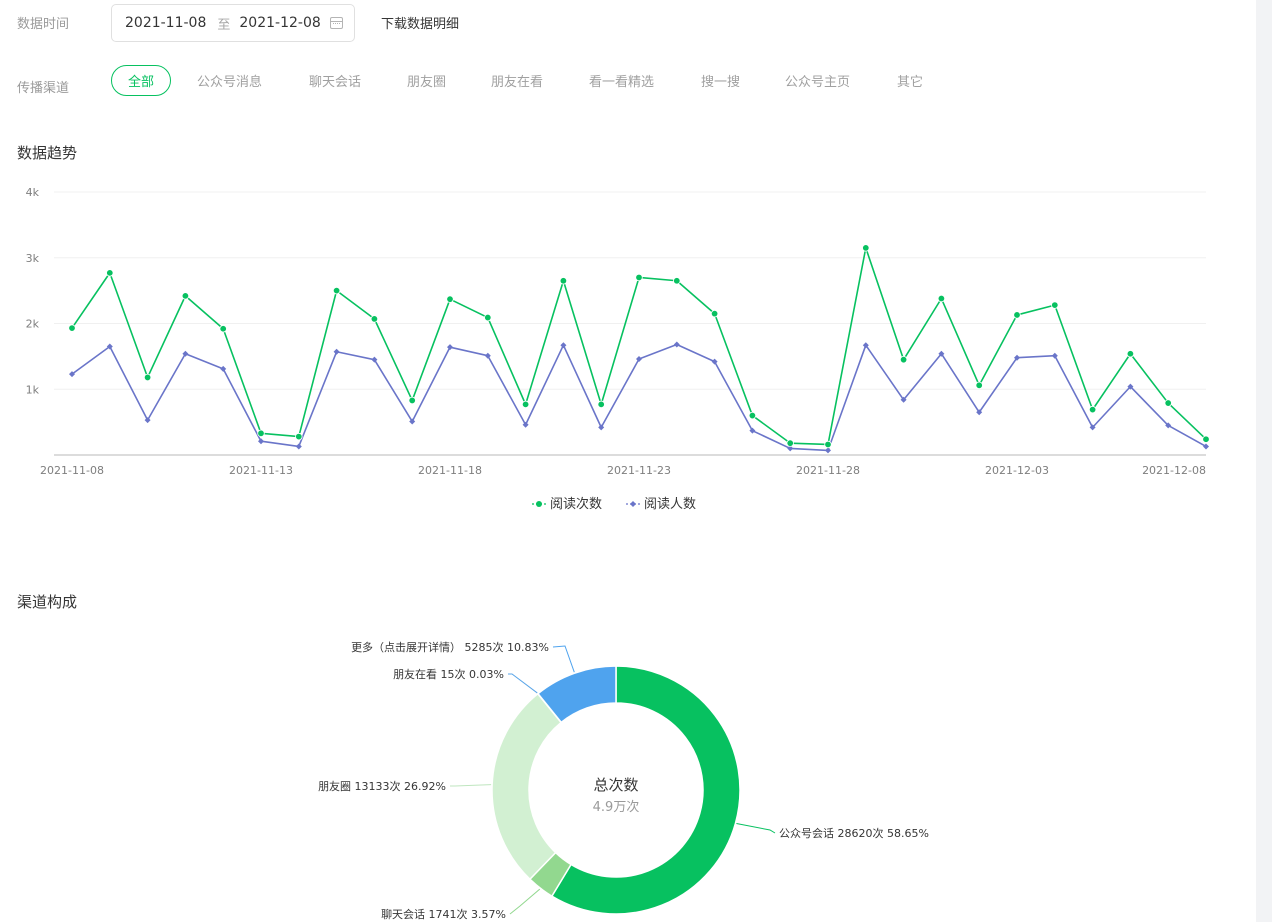  I want to click on pie-slice-label: 更多（点击展开详情） 5285次 10.83%, so click(450, 647).